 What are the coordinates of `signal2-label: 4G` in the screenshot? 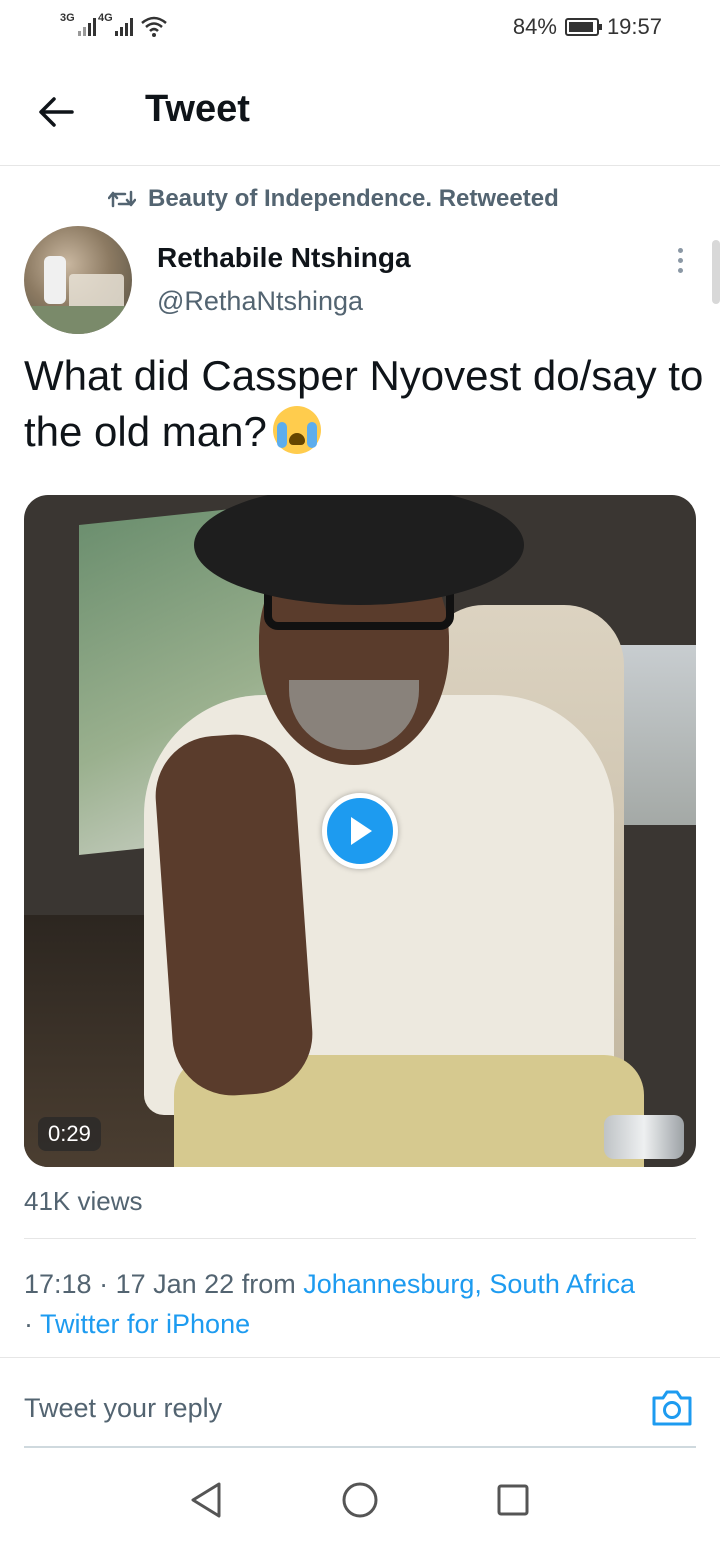 It's located at (105, 18).